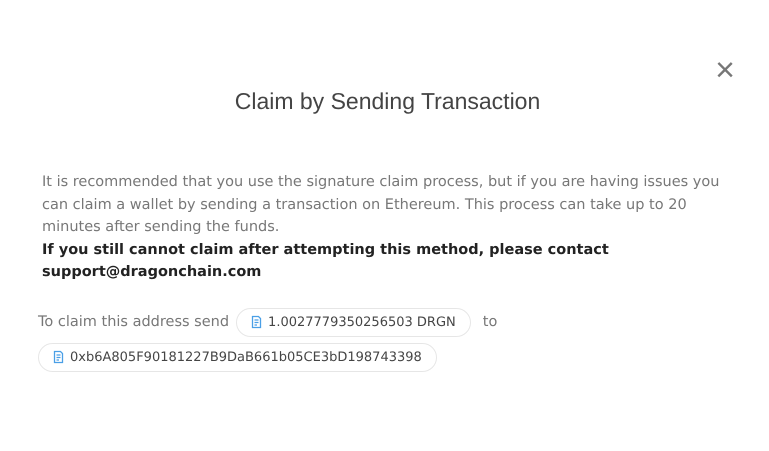 The image size is (769, 451). Describe the element at coordinates (725, 70) in the screenshot. I see `close-button: ×` at that location.